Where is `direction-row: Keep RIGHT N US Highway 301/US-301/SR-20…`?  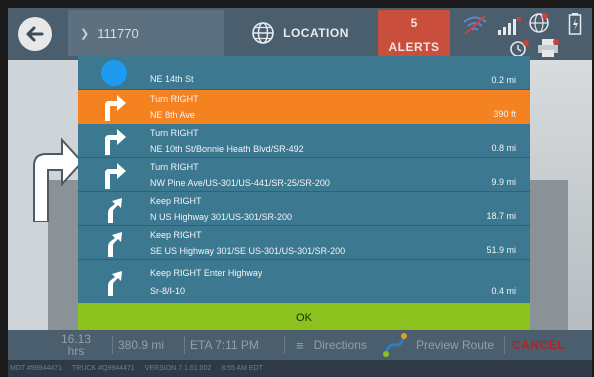 direction-row: Keep RIGHT N US Highway 301/US-301/SR-20… is located at coordinates (304, 209).